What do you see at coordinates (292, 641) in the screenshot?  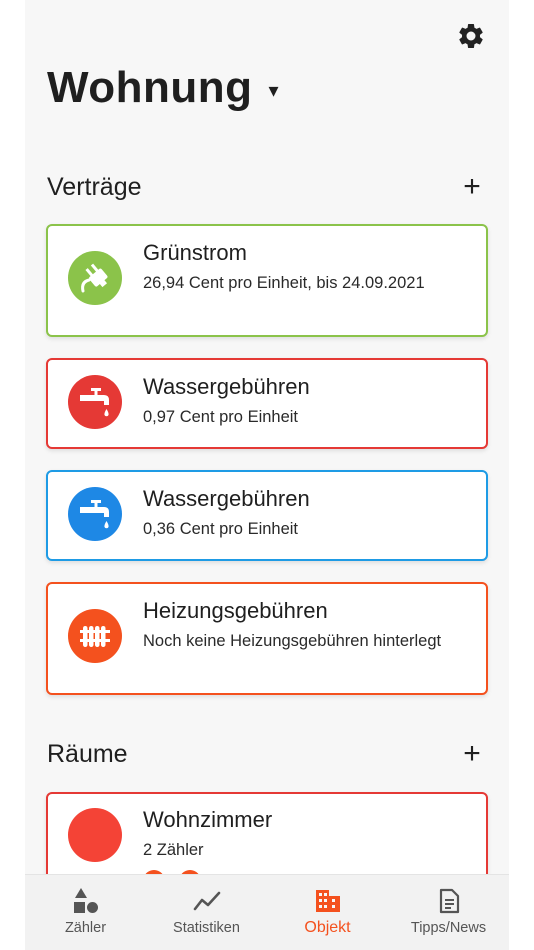 I see `contract-description: Noch keine Heizungsgebühren hinterlegt` at bounding box center [292, 641].